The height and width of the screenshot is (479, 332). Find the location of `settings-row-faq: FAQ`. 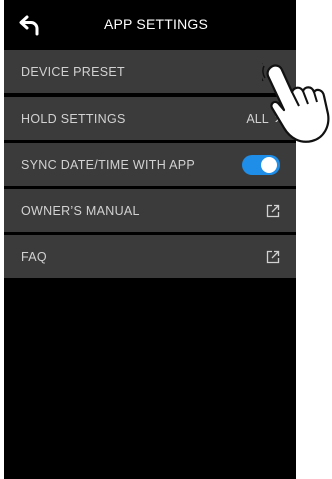

settings-row-faq: FAQ is located at coordinates (150, 256).